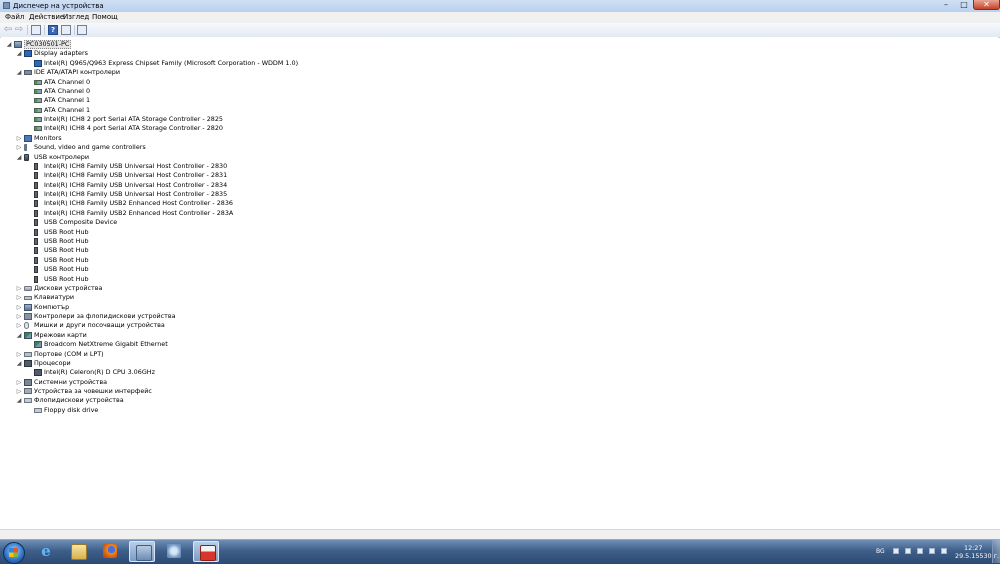 The height and width of the screenshot is (564, 1000). What do you see at coordinates (52, 306) in the screenshot?
I see `tree-category-label: Компютър` at bounding box center [52, 306].